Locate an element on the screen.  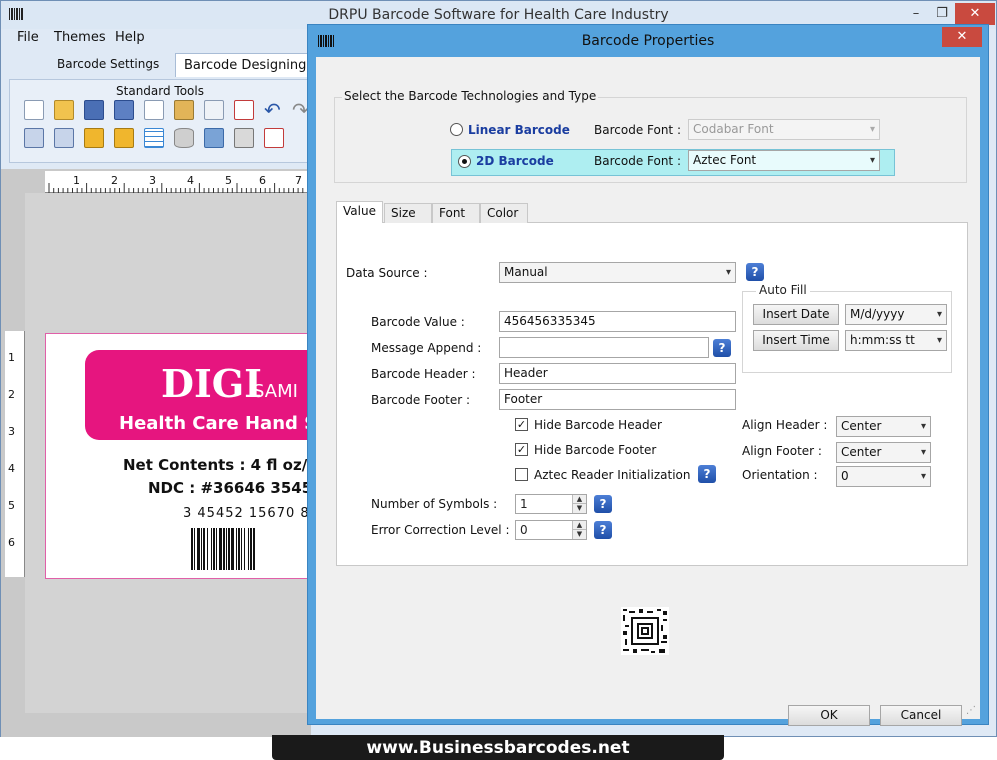
aztec-reader-checkbox is located at coordinates (521, 474).